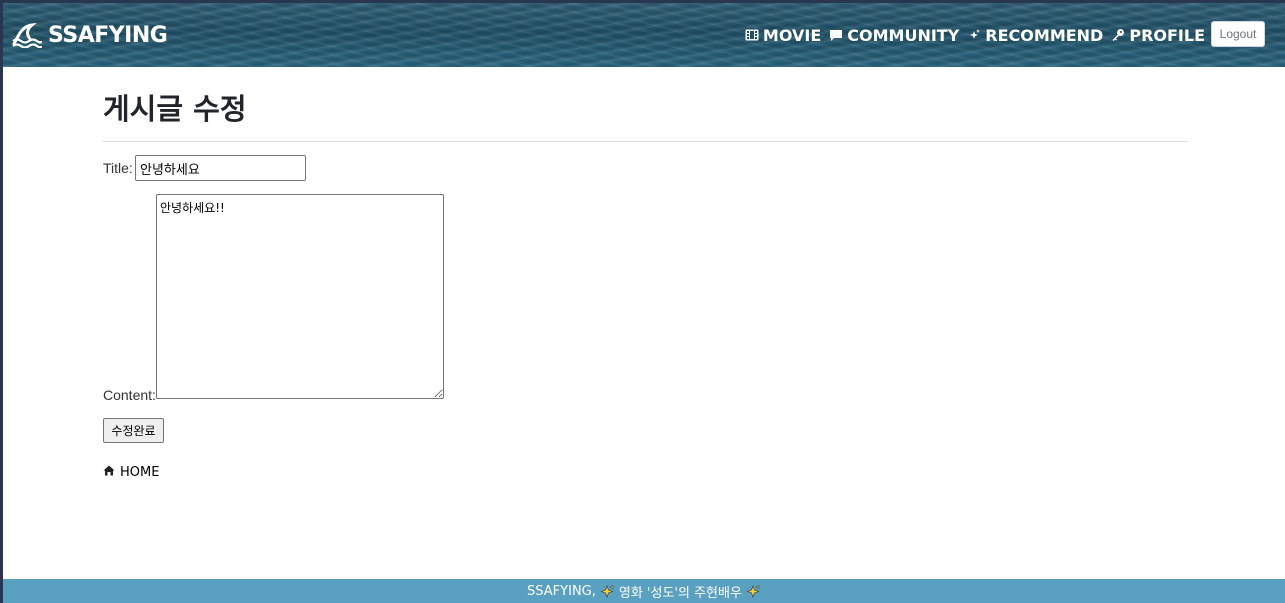 This screenshot has width=1285, height=603. I want to click on page-title: 게시글 수정, so click(175, 109).